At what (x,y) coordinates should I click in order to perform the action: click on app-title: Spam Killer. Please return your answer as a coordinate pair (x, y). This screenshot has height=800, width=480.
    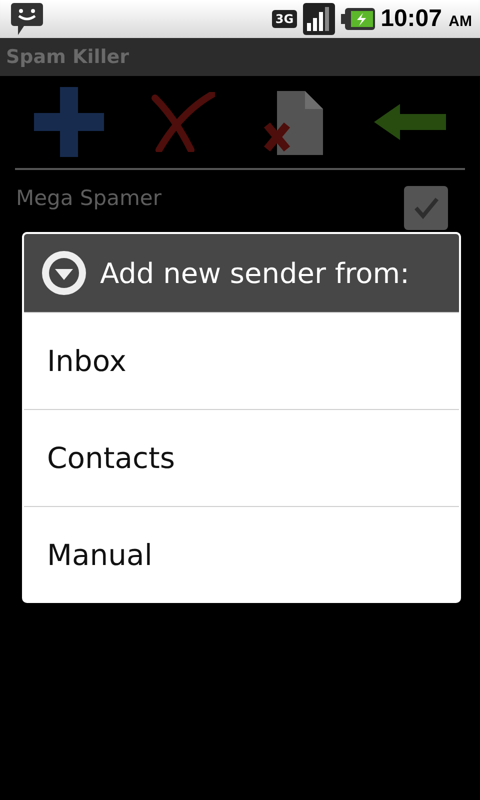
    Looking at the image, I should click on (68, 57).